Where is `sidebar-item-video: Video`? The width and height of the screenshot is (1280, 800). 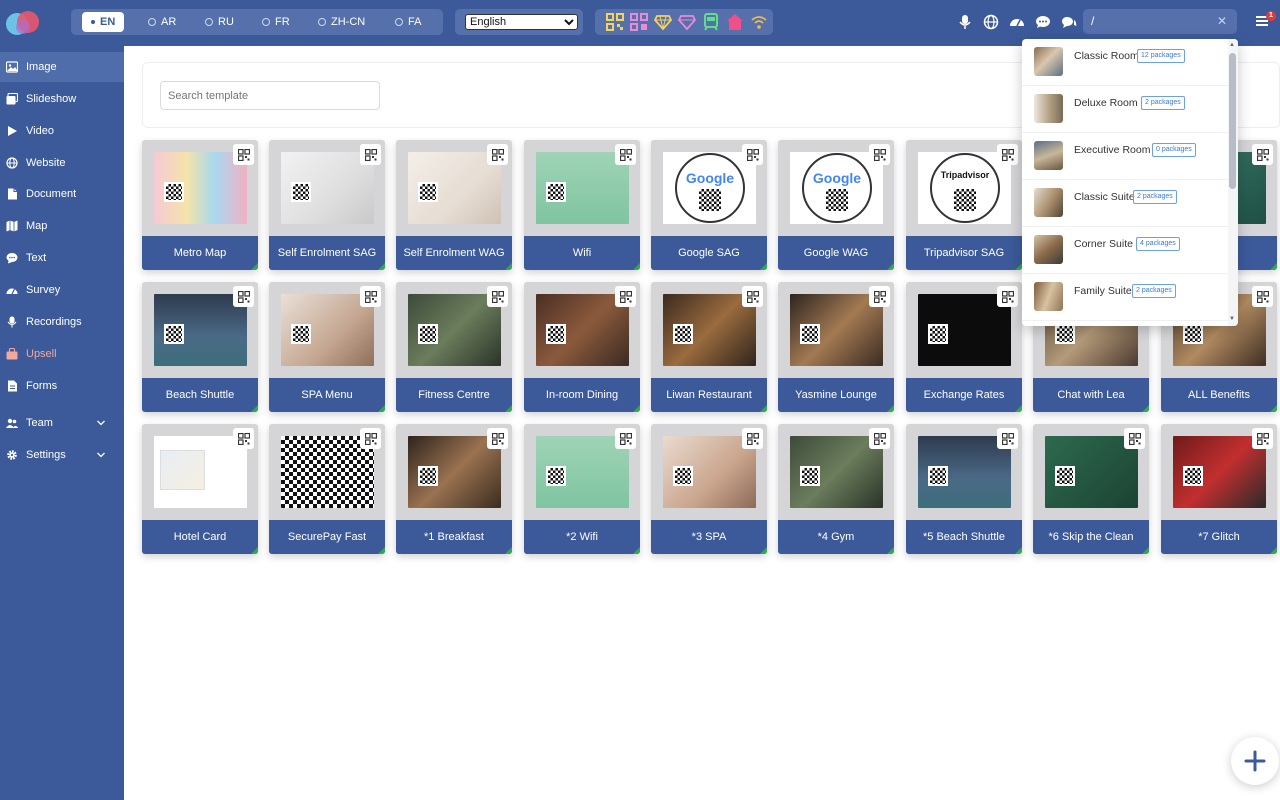 sidebar-item-video: Video is located at coordinates (62, 131).